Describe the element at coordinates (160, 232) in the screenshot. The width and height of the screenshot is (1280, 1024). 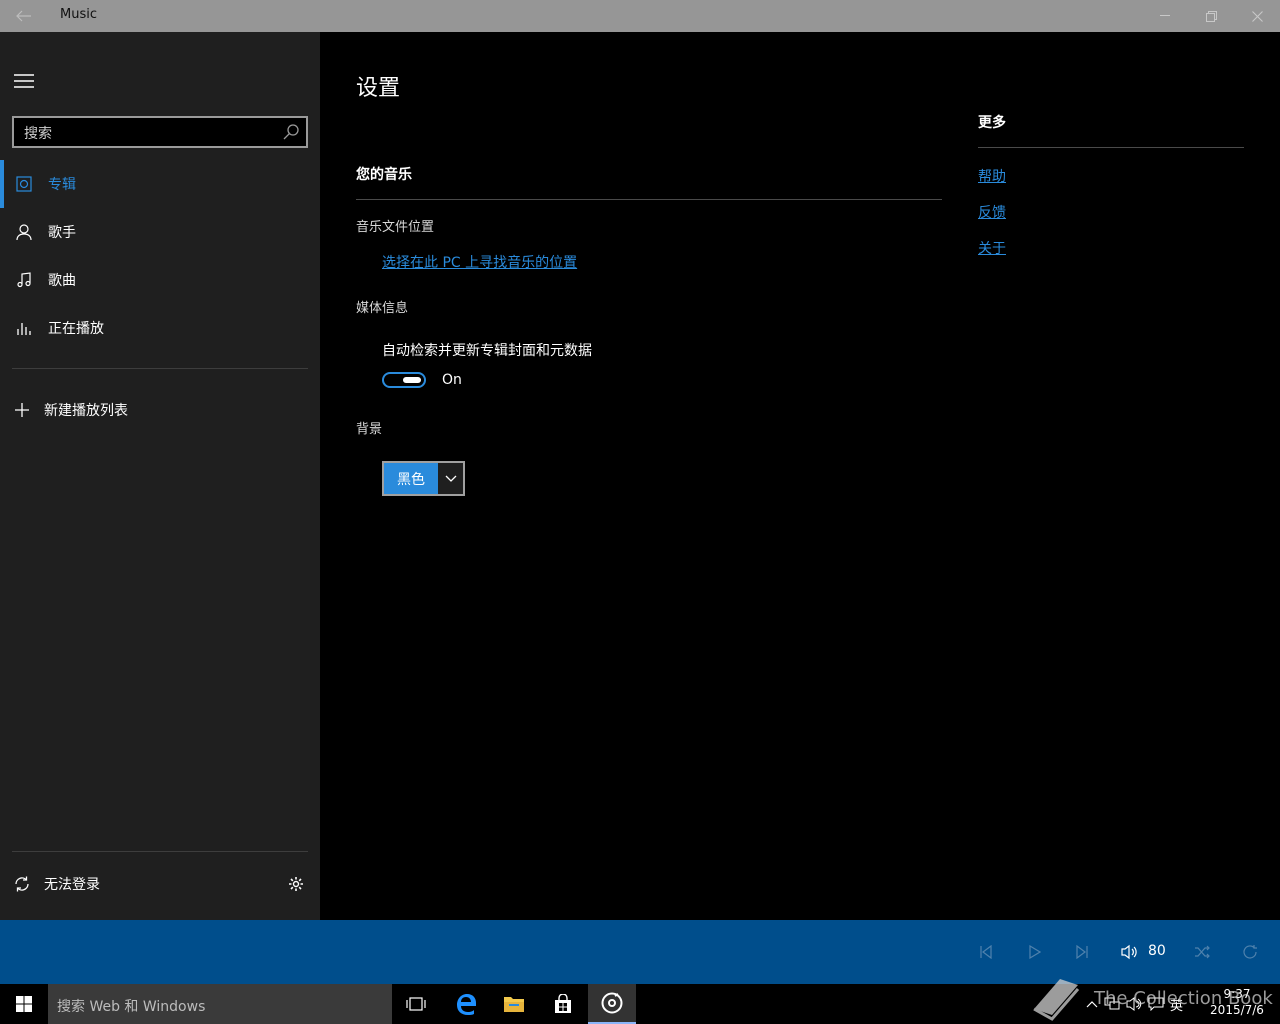
I see `sidebar-item-artists: 歌手` at that location.